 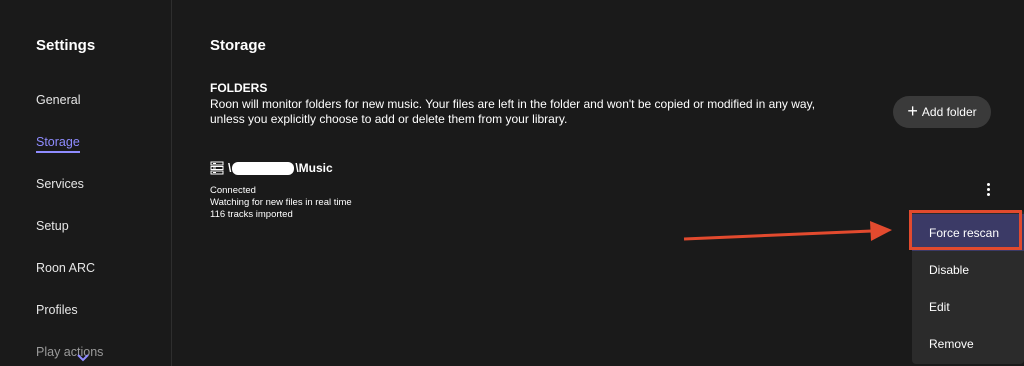 What do you see at coordinates (238, 45) in the screenshot?
I see `page-title: Storage` at bounding box center [238, 45].